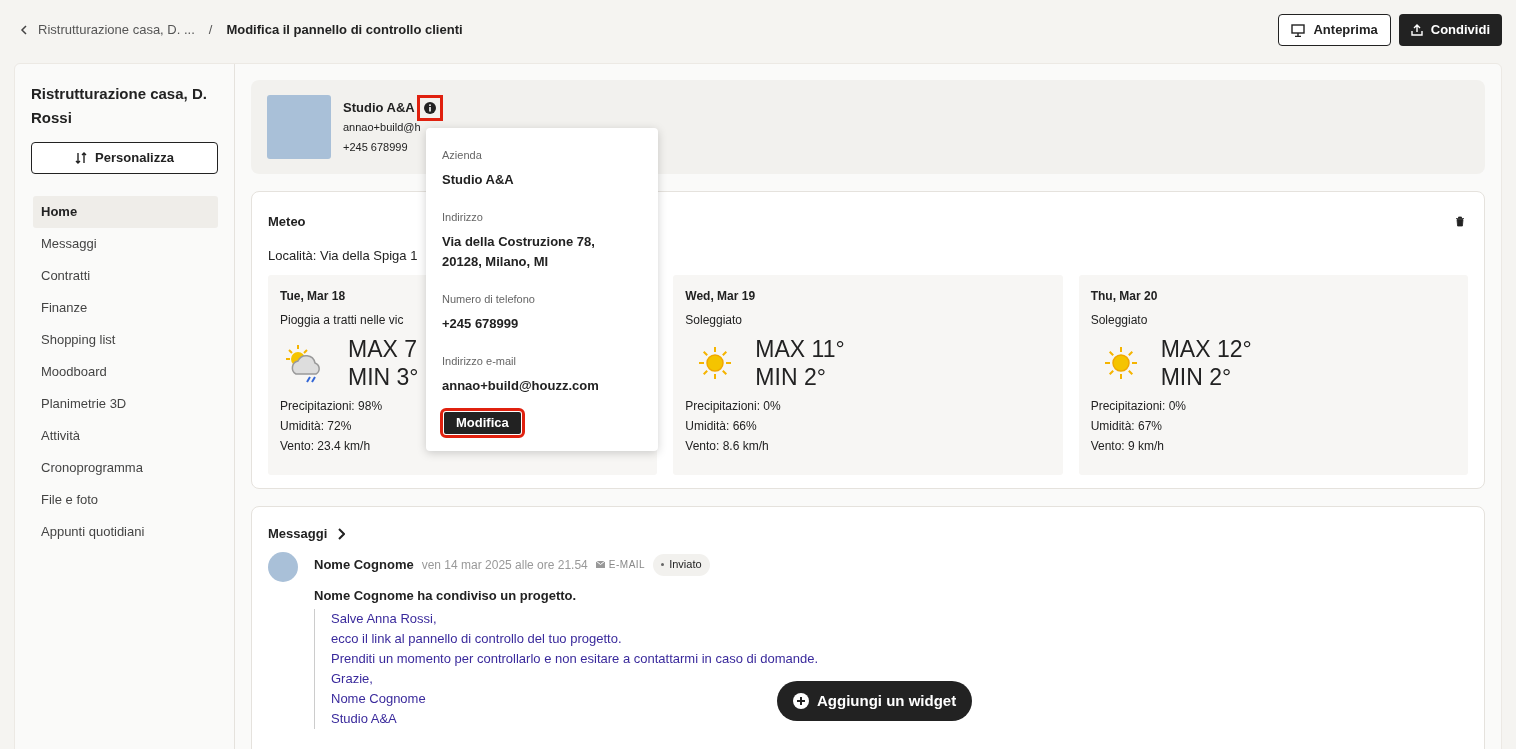  What do you see at coordinates (446, 595) in the screenshot?
I see `message-summary: Nome Cognome ha condiviso un progetto.` at bounding box center [446, 595].